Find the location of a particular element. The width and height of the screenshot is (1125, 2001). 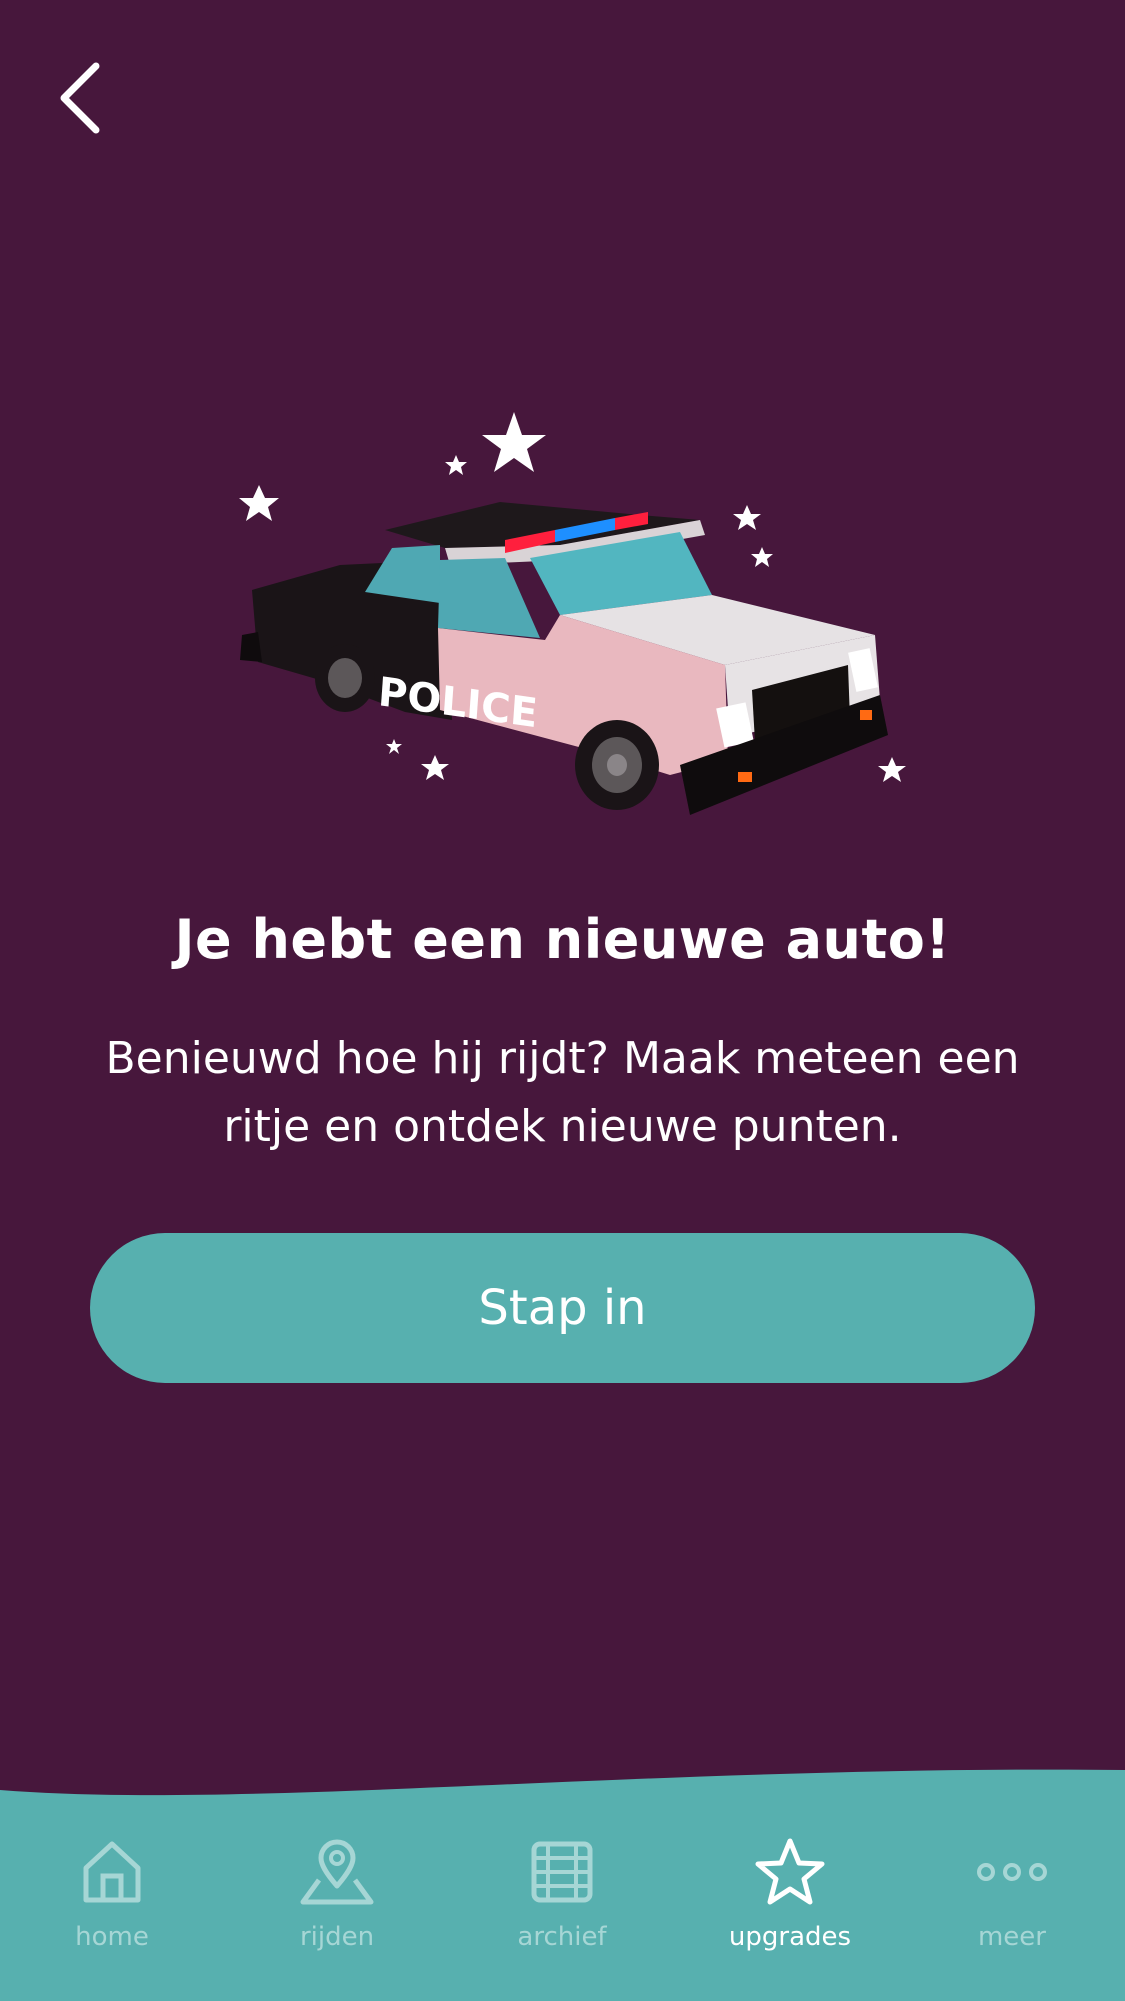

bottom-tab-bar: home rijden archief upgrades meer is located at coordinates (562, 1900).